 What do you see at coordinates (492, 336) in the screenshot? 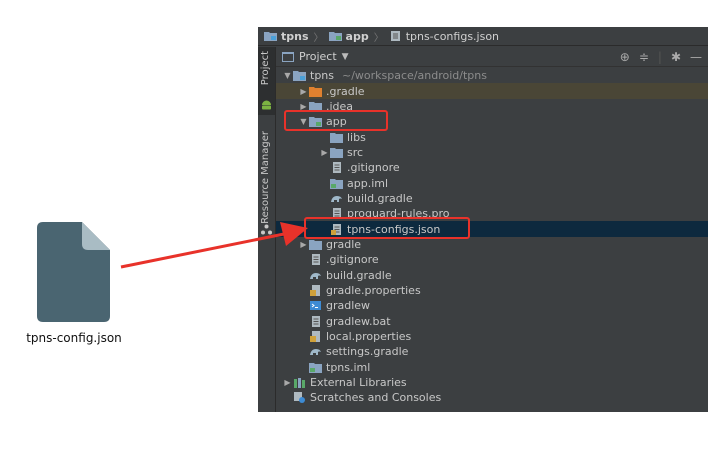
I see `tree-item-local-properties: local.properties` at bounding box center [492, 336].